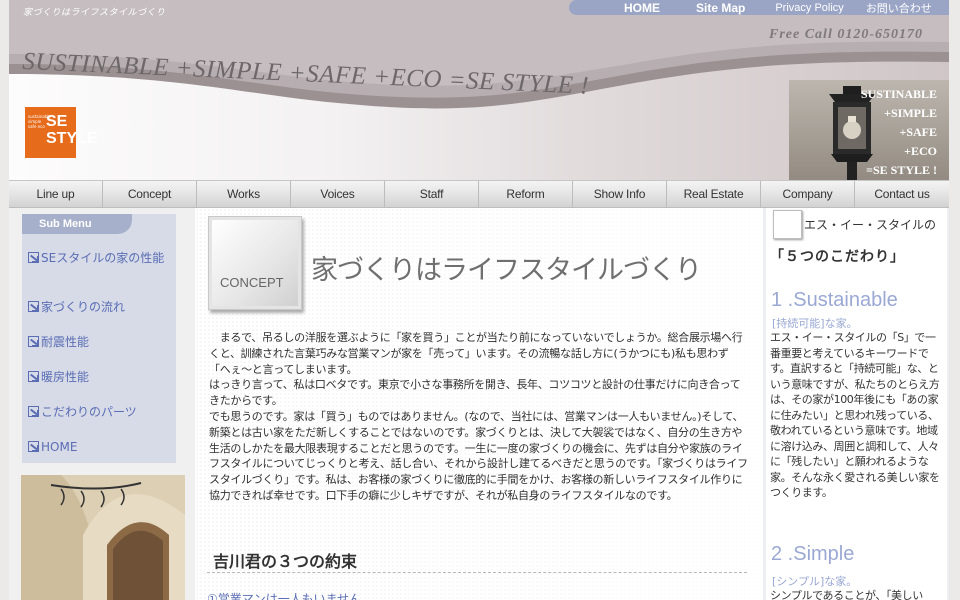 The width and height of the screenshot is (960, 600). I want to click on nav-works: Works, so click(244, 194).